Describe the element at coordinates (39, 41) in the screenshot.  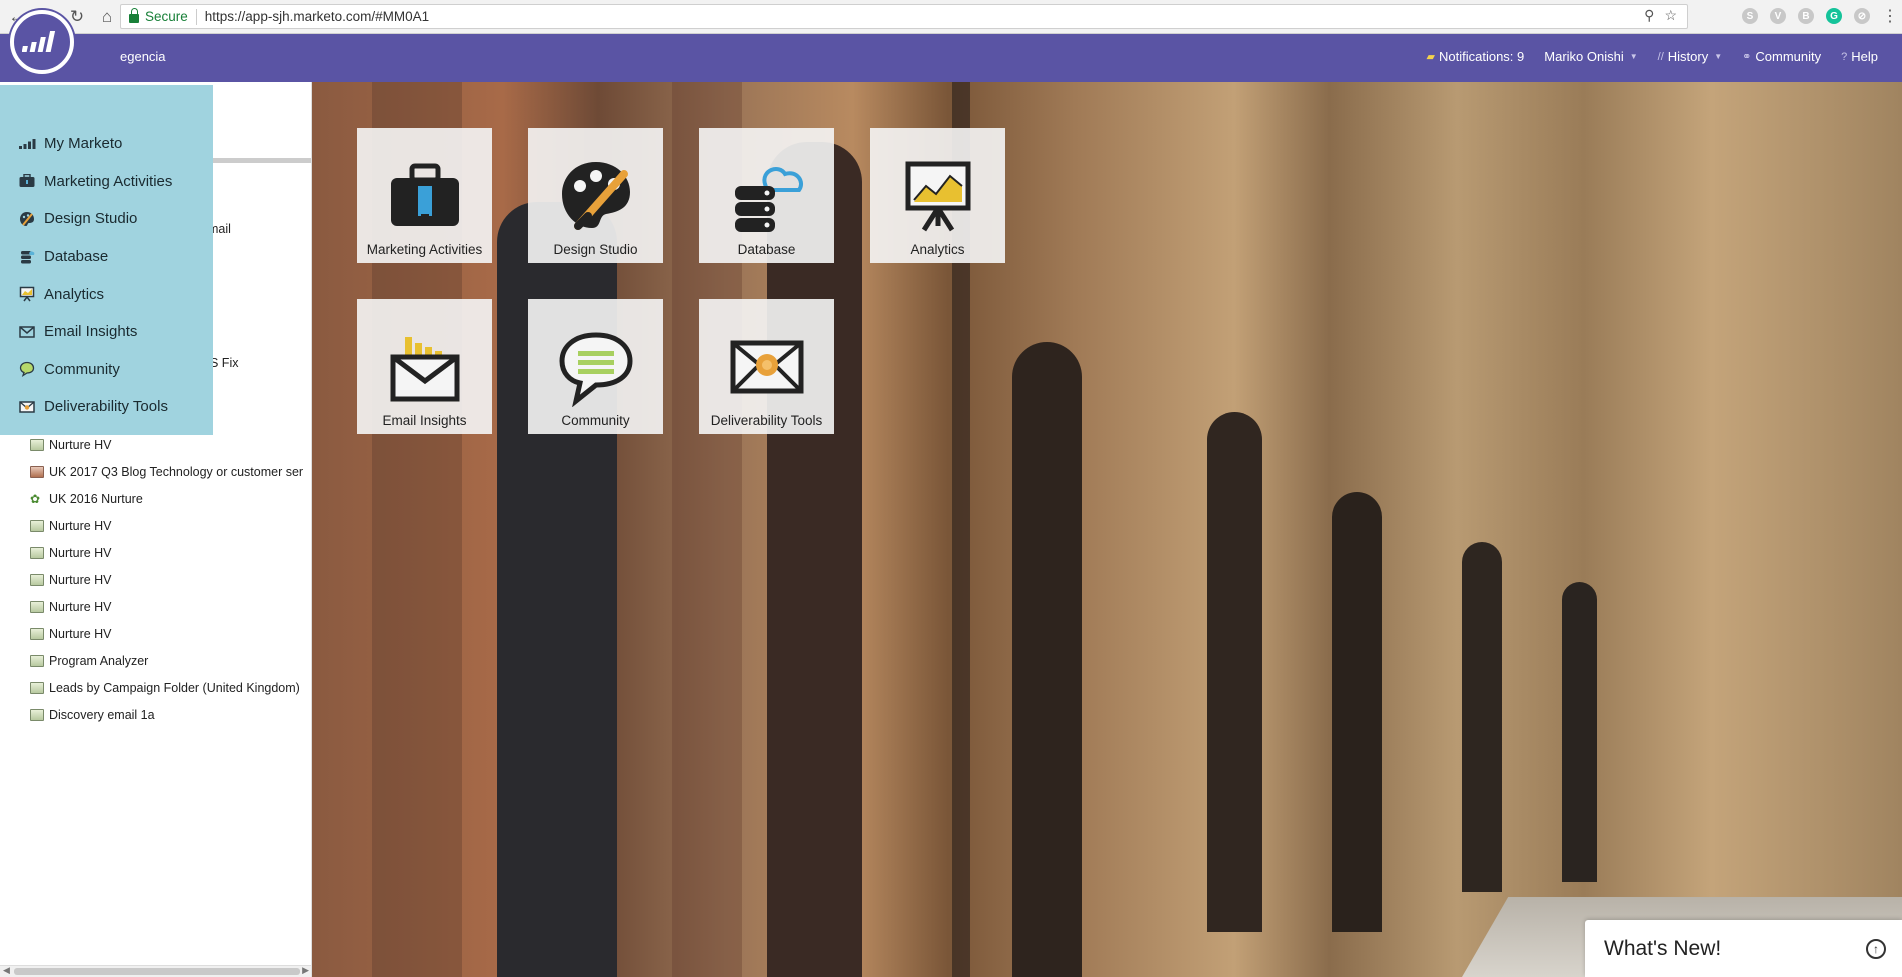
I see `marketo-bars-icon` at that location.